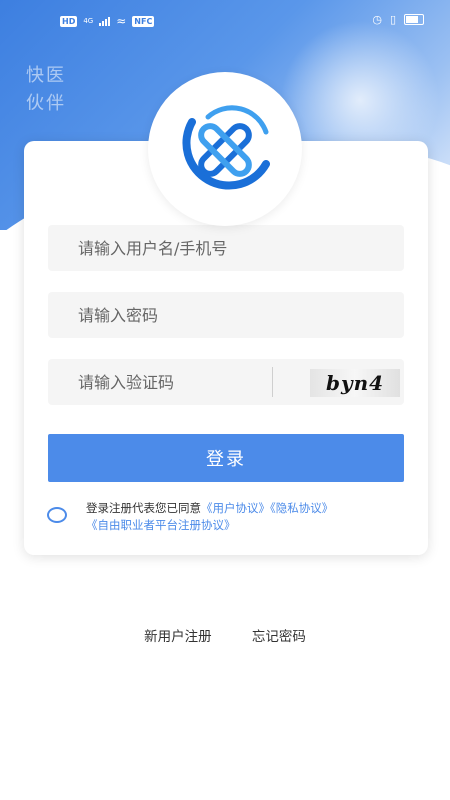  Describe the element at coordinates (225, 20) in the screenshot. I see `status-bar: HD 4G ≈ NFC ◷ ▯` at that location.